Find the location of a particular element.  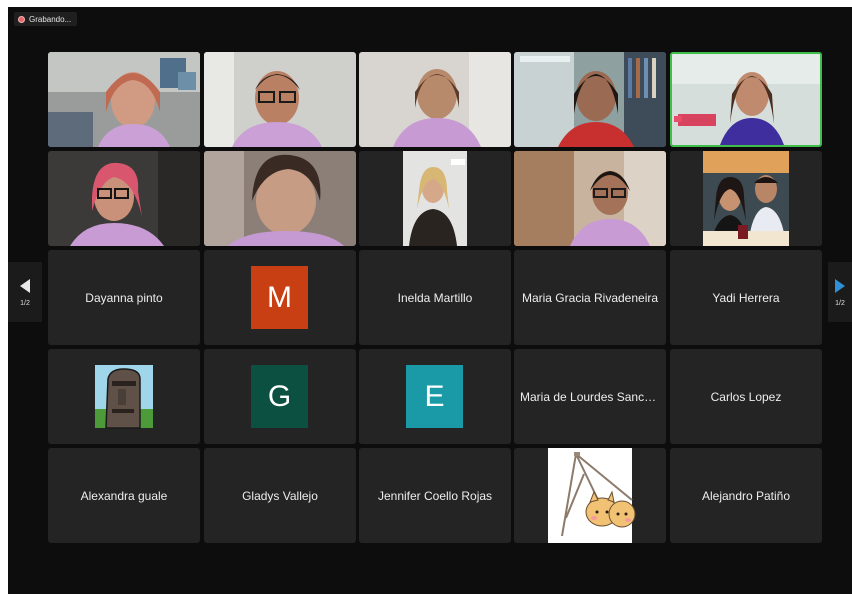

participant-tile: Inelda Martillo is located at coordinates (435, 297).